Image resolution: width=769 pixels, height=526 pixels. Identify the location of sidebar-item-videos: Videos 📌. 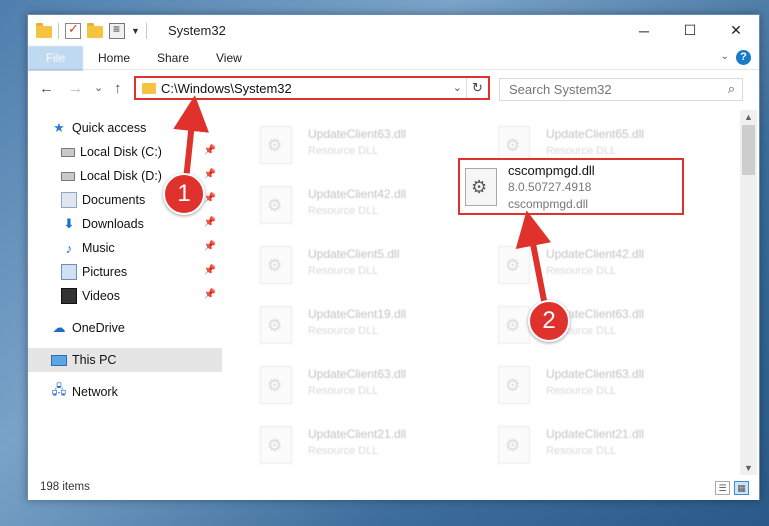
(125, 296).